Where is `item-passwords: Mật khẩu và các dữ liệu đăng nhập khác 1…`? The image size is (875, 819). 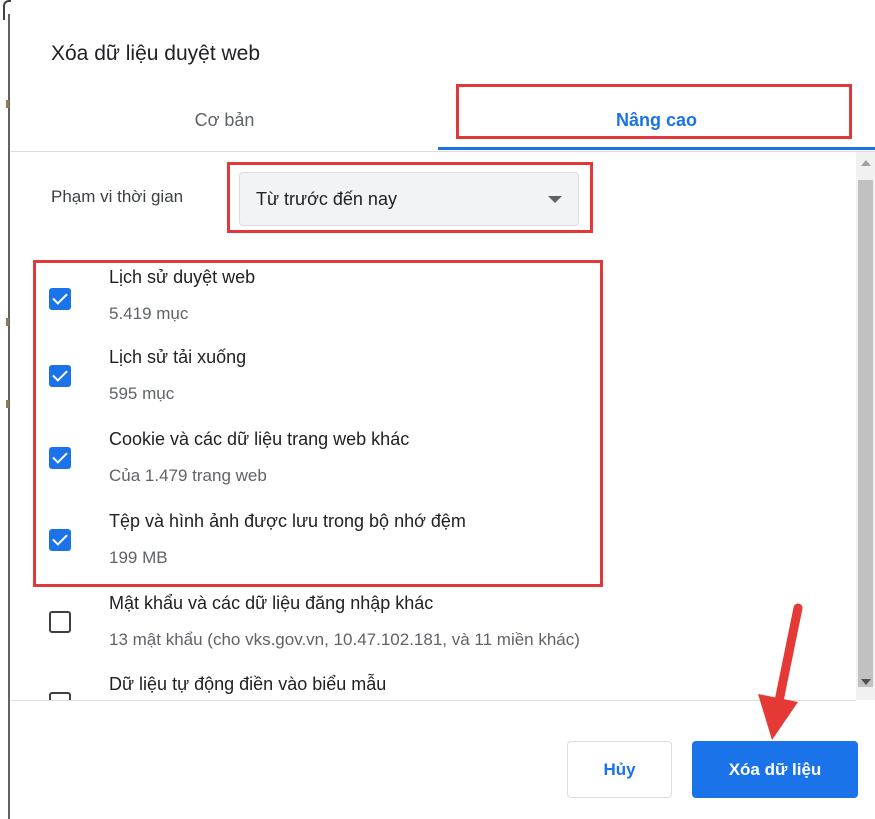
item-passwords: Mật khẩu và các dữ liệu đăng nhập khác 1… is located at coordinates (435, 630).